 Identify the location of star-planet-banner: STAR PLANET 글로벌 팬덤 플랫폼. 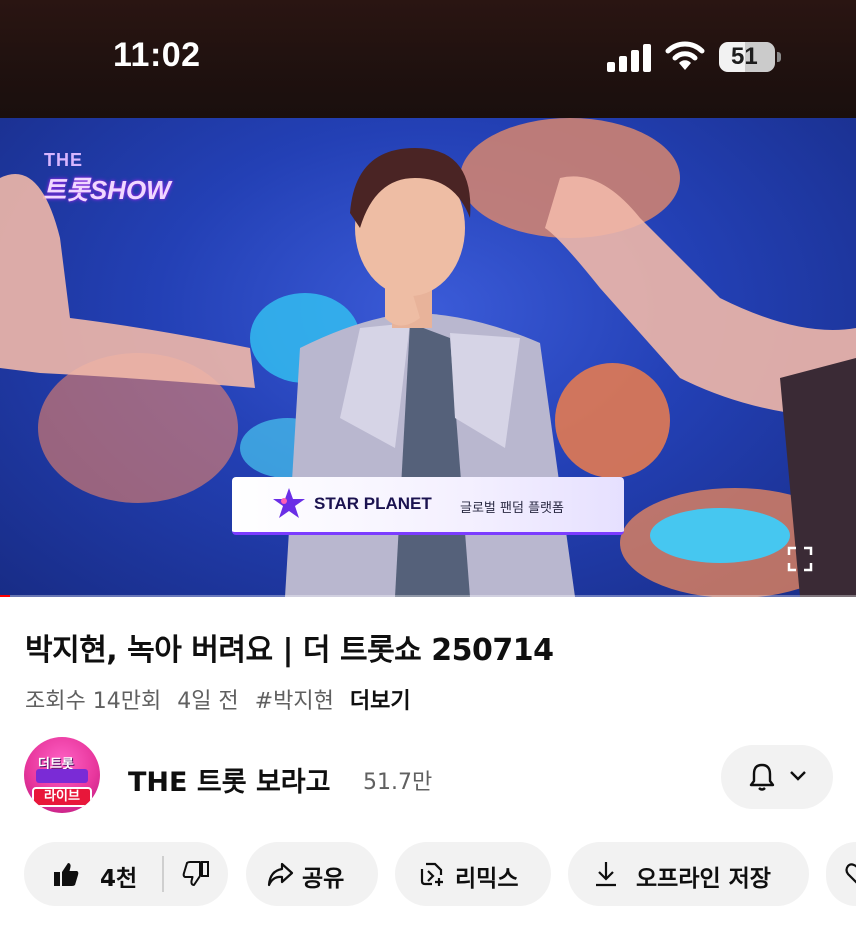
(428, 506).